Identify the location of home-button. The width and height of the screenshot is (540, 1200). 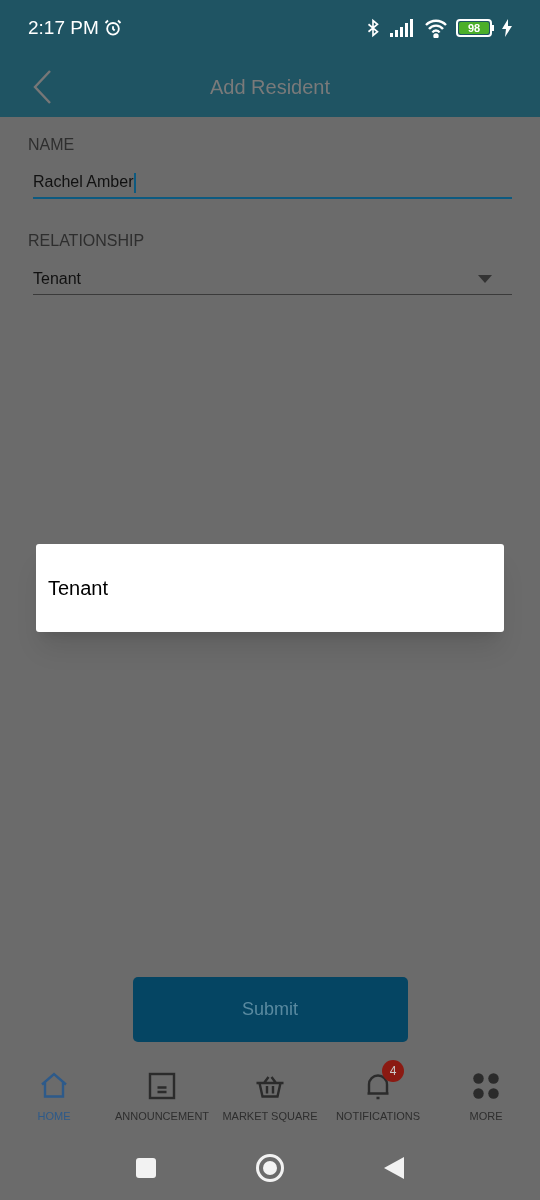
(270, 1168).